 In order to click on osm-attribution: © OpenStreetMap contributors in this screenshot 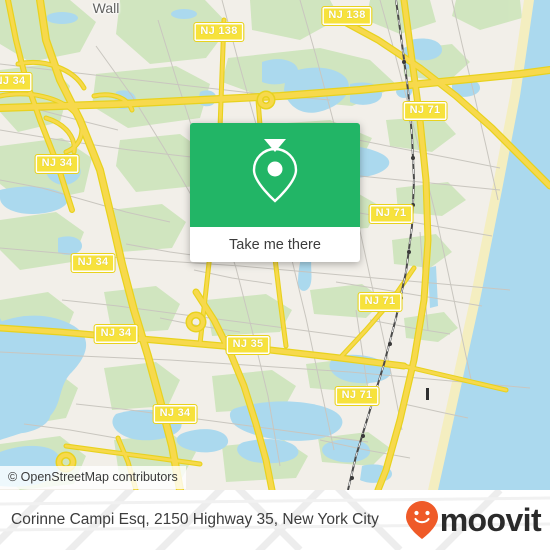, I will do `click(93, 477)`.